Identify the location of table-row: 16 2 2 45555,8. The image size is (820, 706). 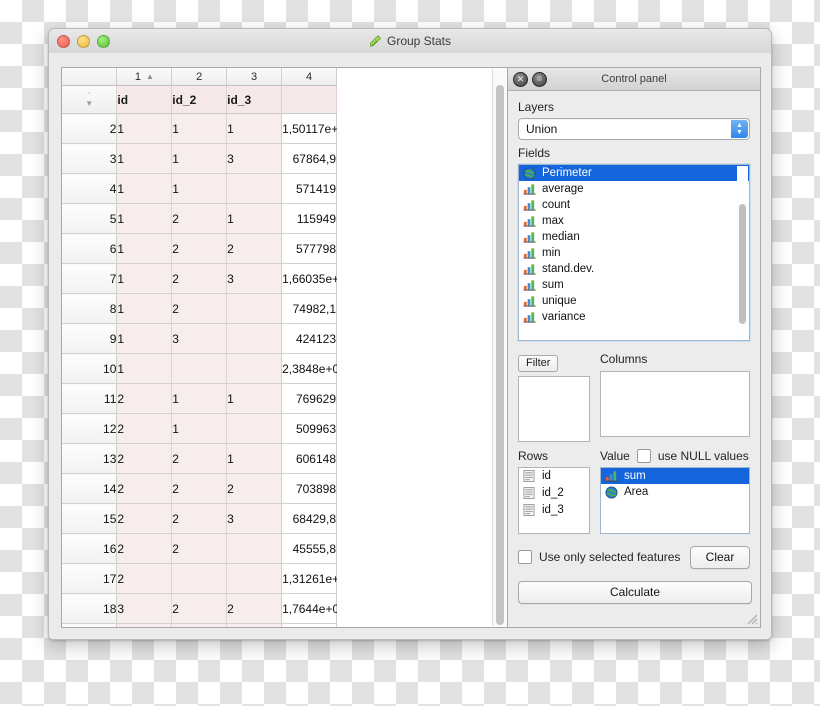
(199, 548).